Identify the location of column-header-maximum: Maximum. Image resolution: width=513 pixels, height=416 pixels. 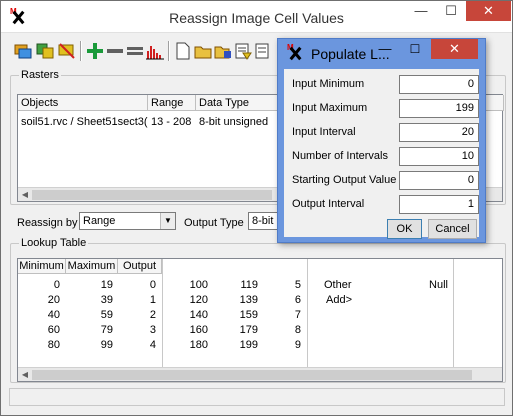
(92, 266).